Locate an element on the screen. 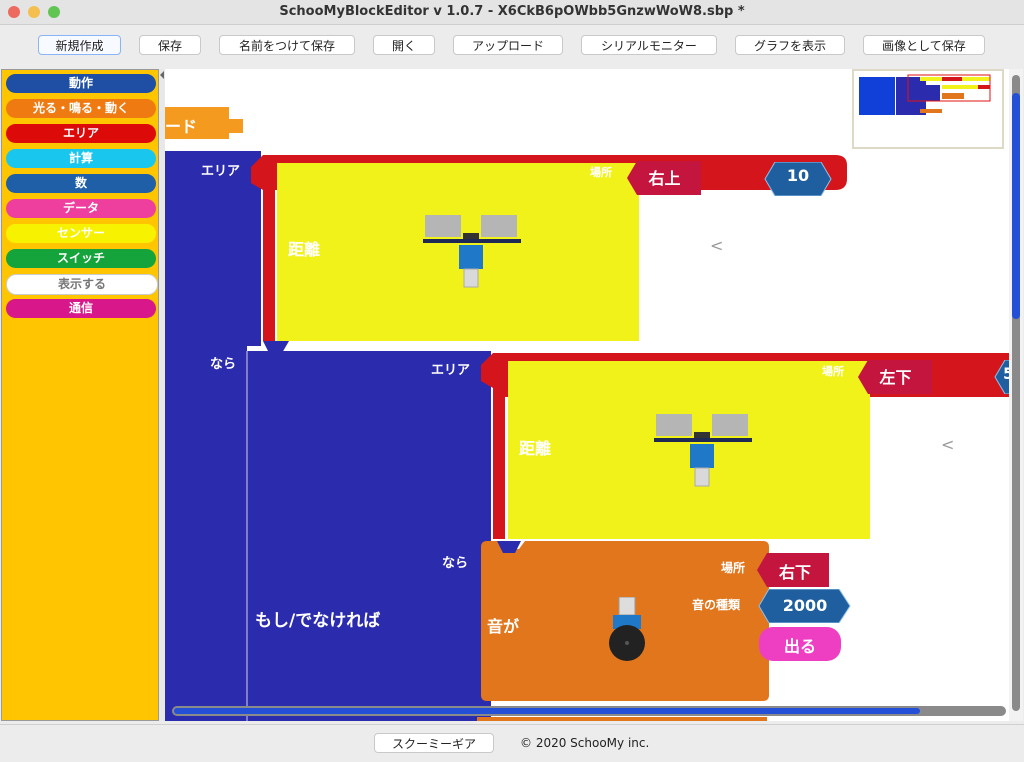 The height and width of the screenshot is (762, 1024). copyright-text: © 2020 SchooMy inc. is located at coordinates (585, 743).